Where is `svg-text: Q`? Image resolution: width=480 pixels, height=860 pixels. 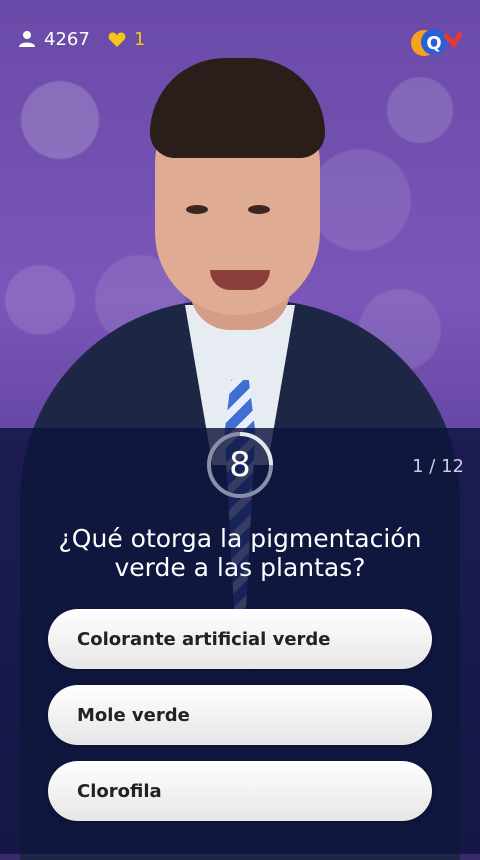 svg-text: Q is located at coordinates (433, 43).